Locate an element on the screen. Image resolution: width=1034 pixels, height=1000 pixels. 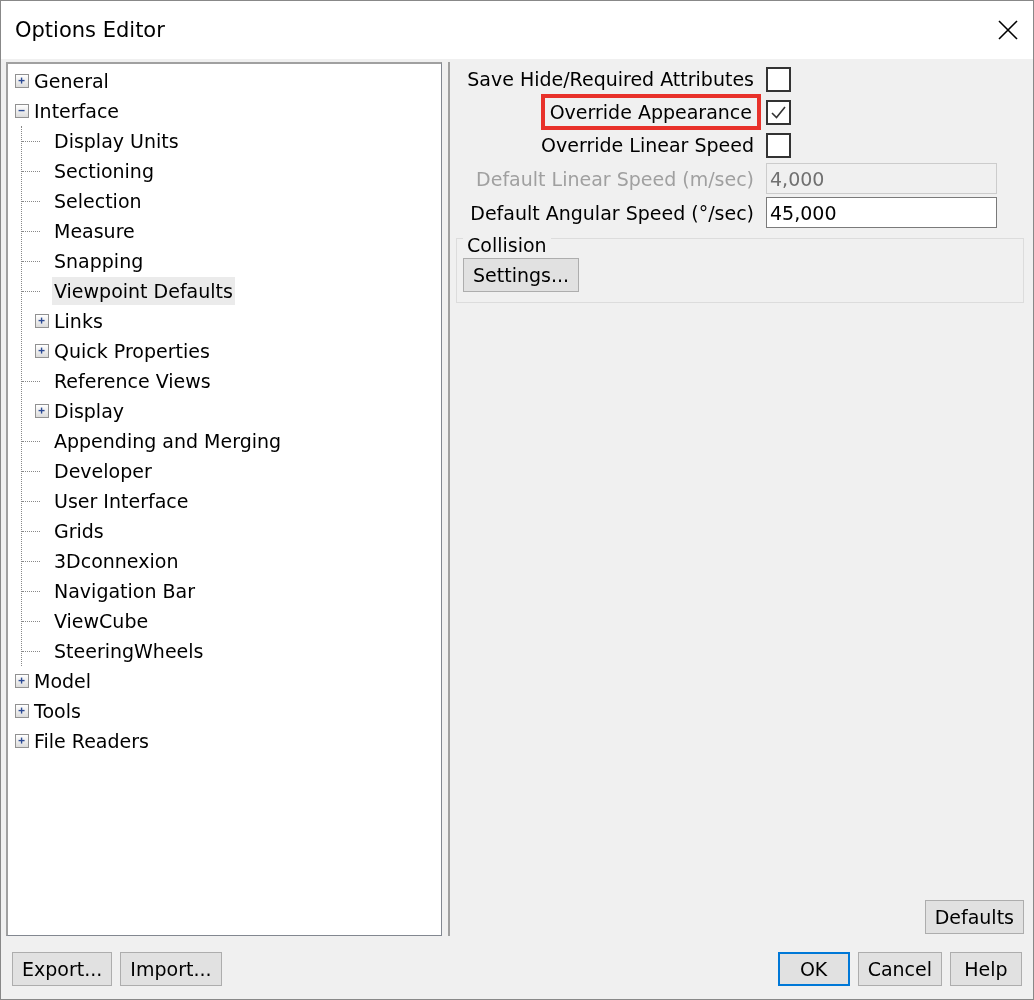
tree-item: Display is located at coordinates (89, 411).